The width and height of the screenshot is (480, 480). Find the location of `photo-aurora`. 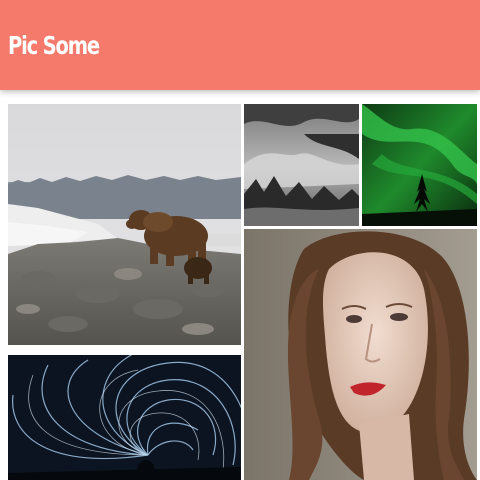

photo-aurora is located at coordinates (419, 165).